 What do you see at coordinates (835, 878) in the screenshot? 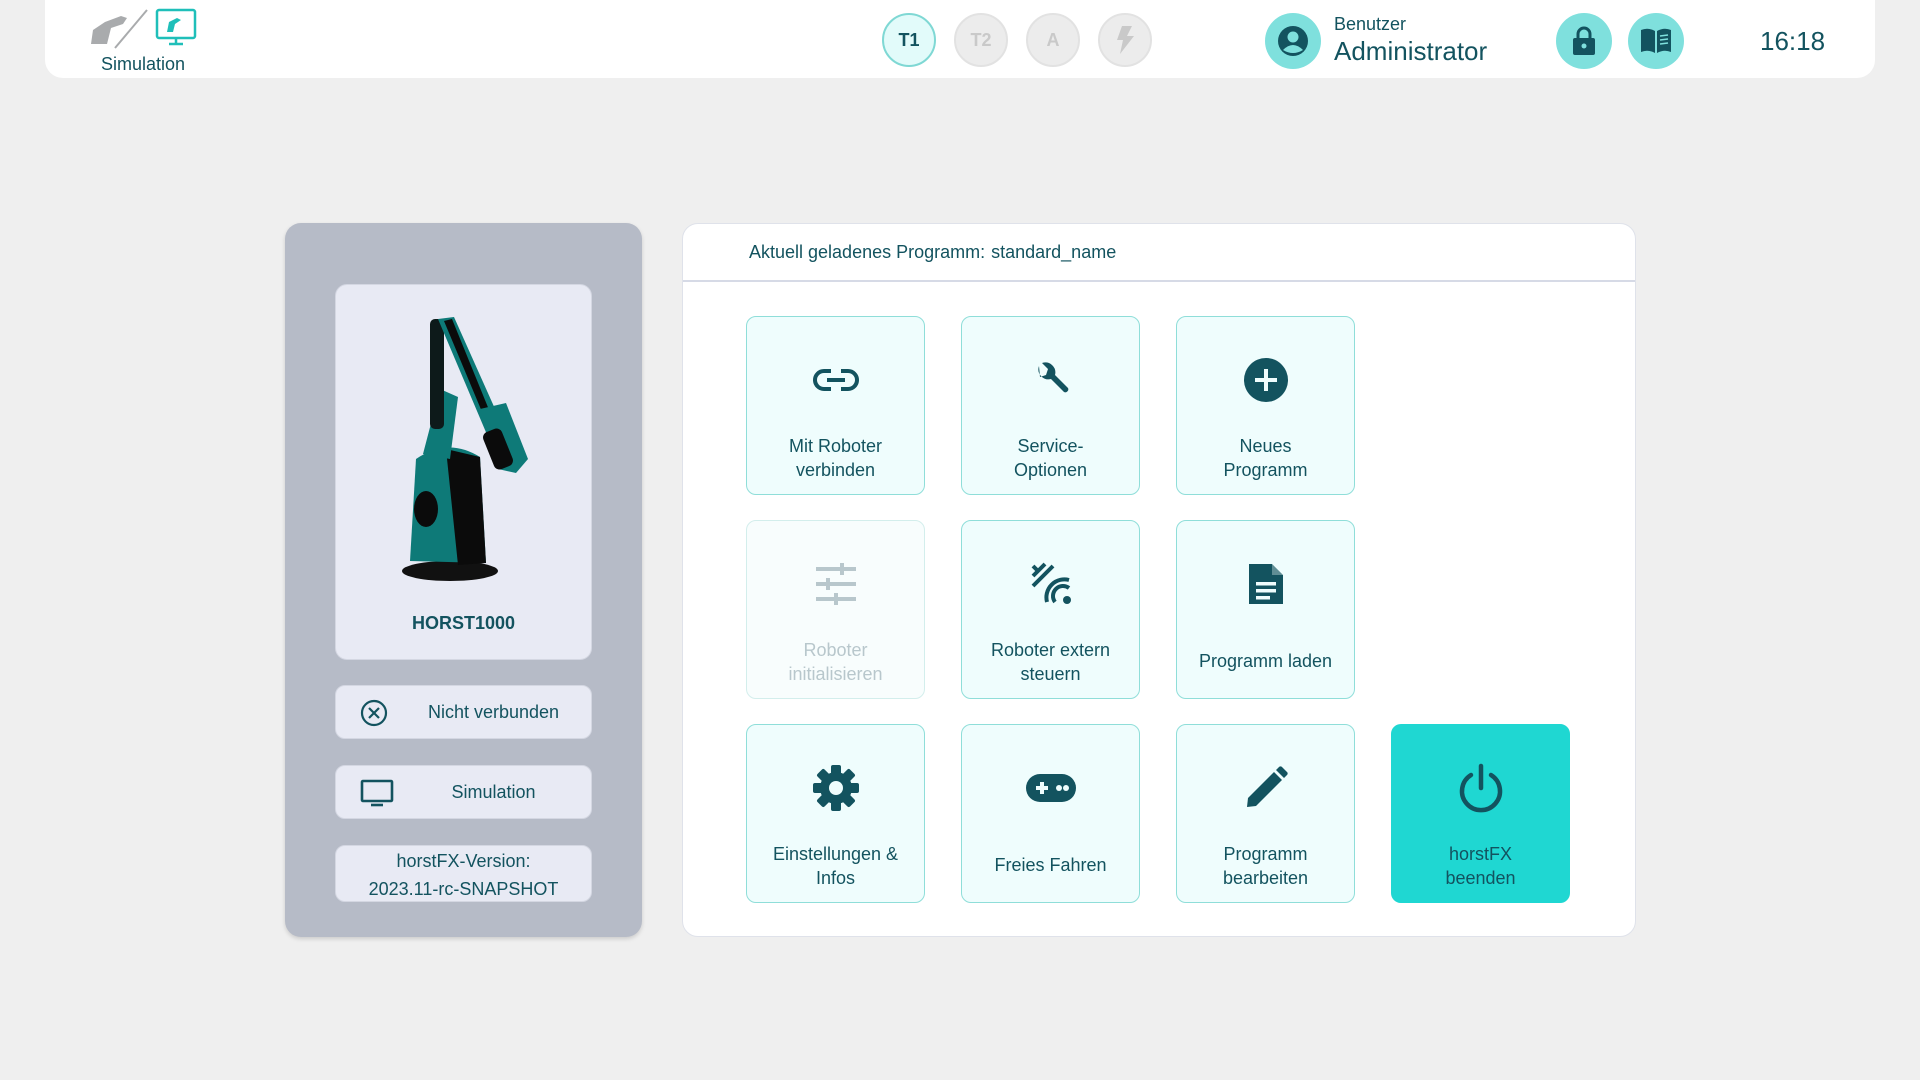
I see `tile-label-line2: Infos` at bounding box center [835, 878].